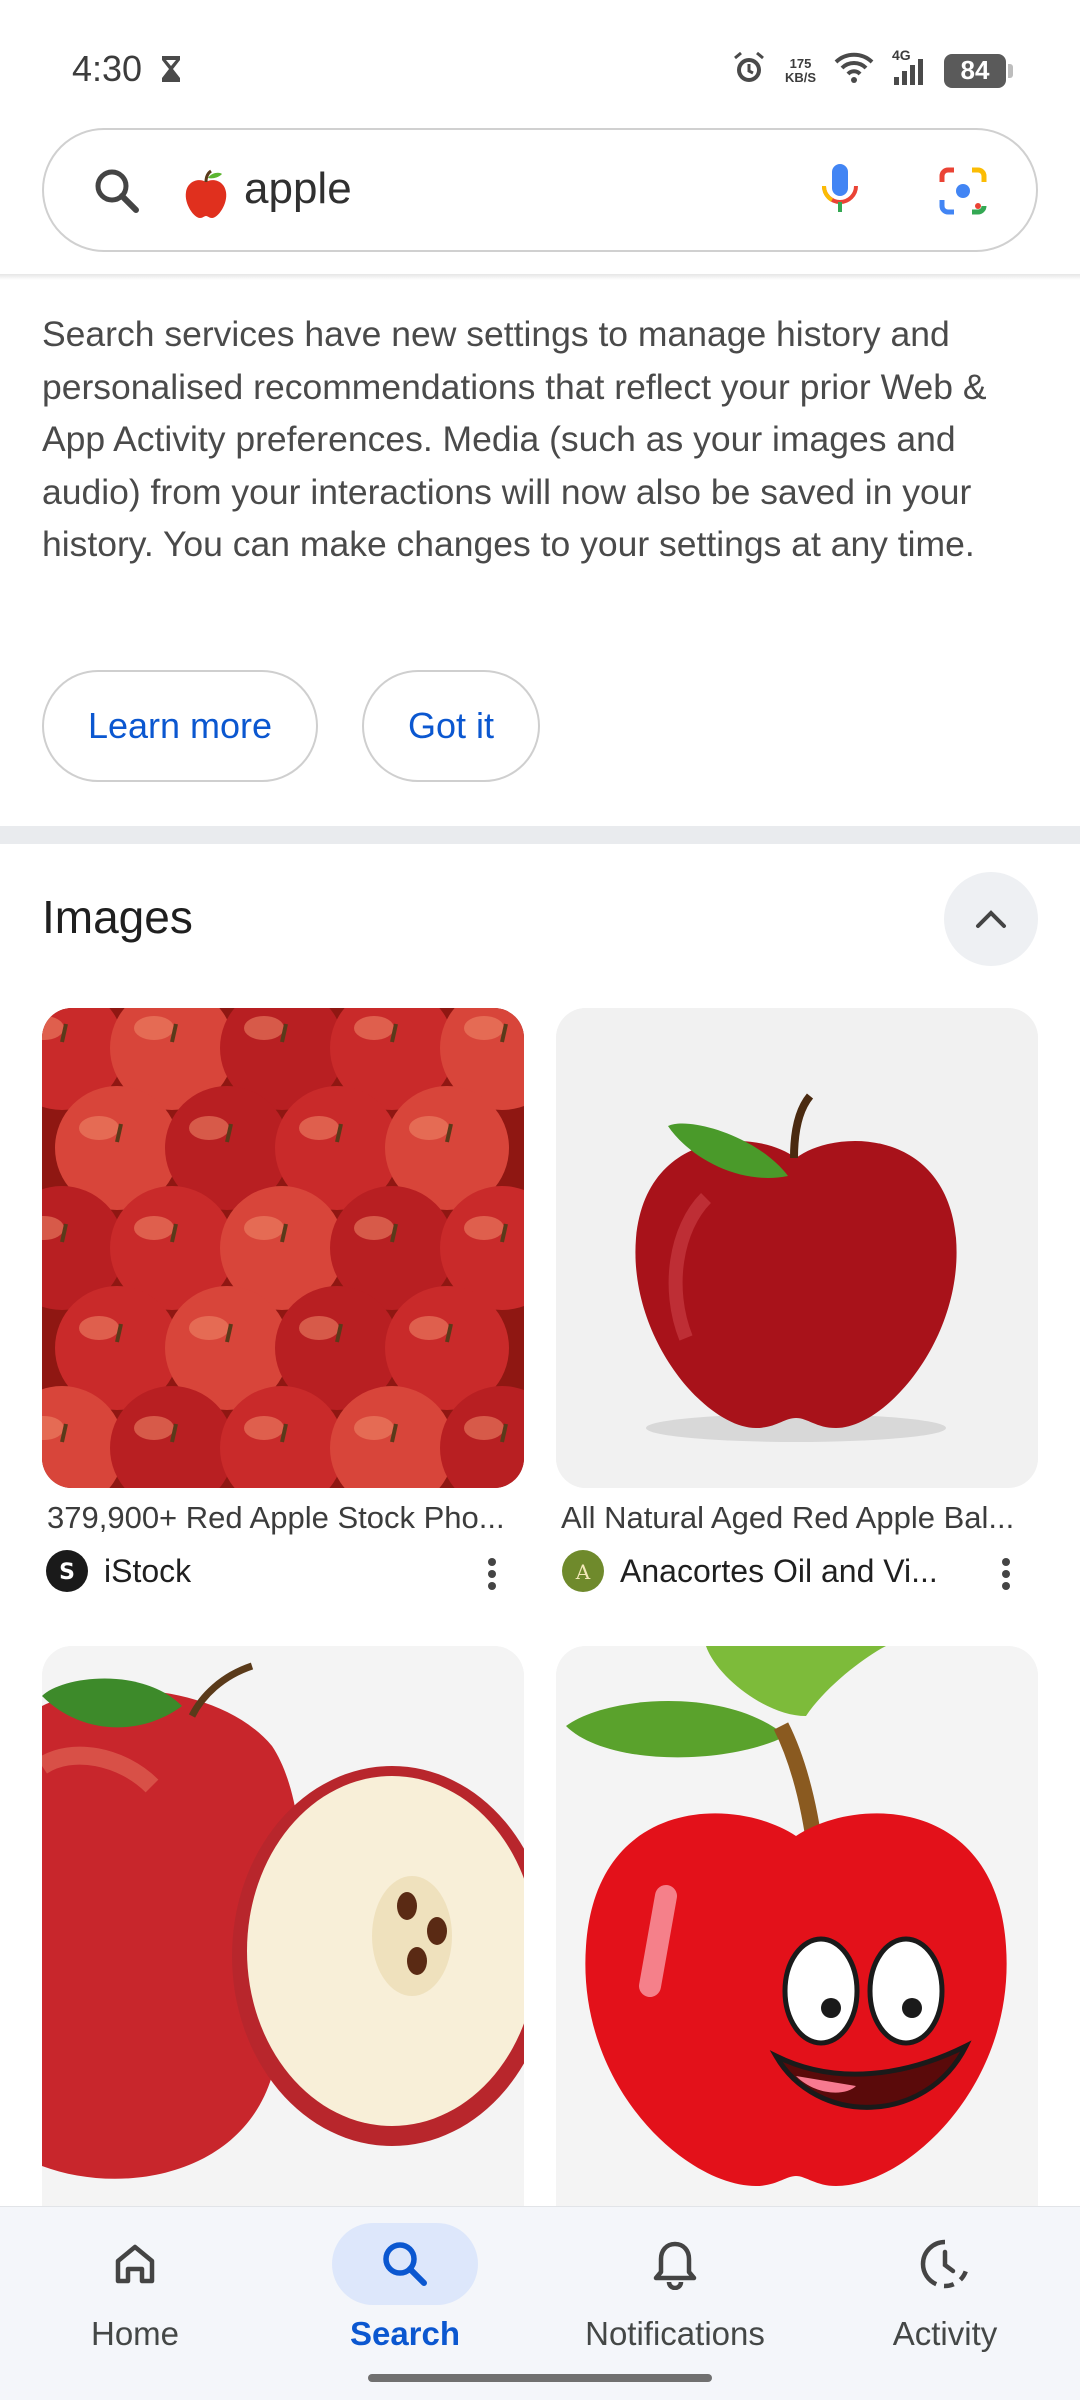 The width and height of the screenshot is (1080, 2400). I want to click on status-time: 4:30, so click(107, 68).